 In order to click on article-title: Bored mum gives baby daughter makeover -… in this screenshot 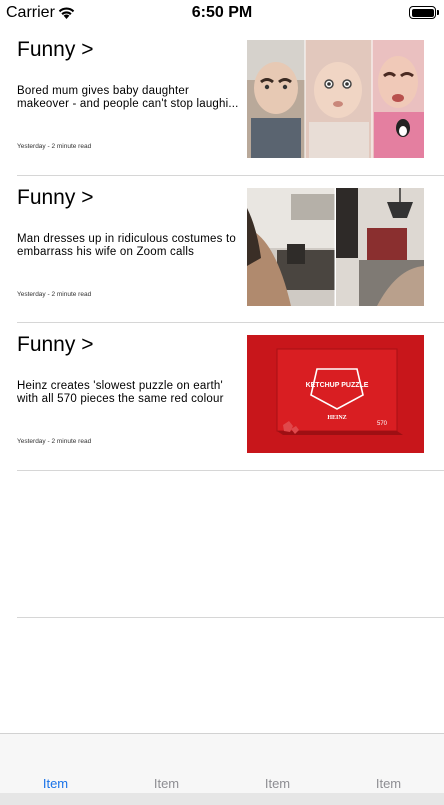, I will do `click(128, 97)`.